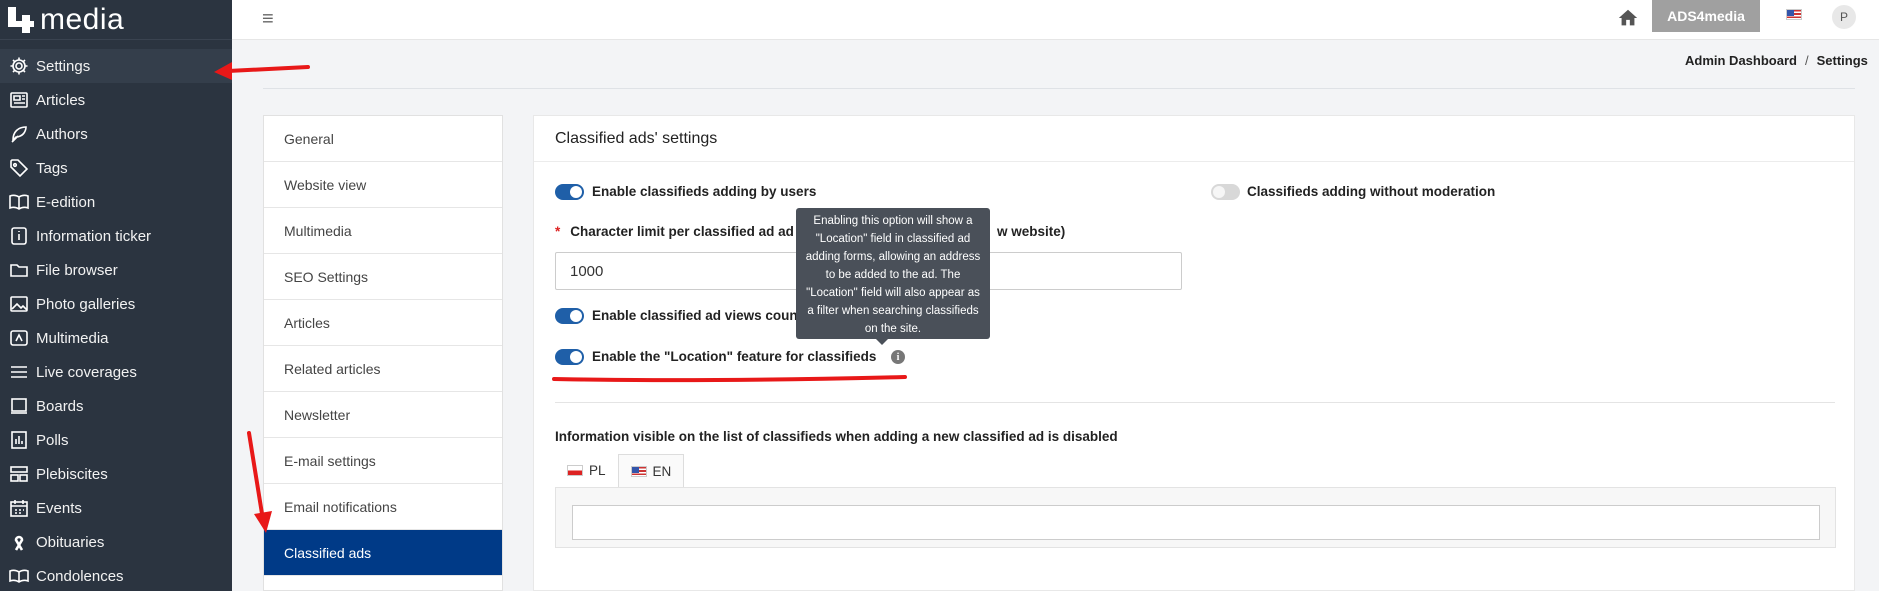  I want to click on plebiscite-icon, so click(19, 474).